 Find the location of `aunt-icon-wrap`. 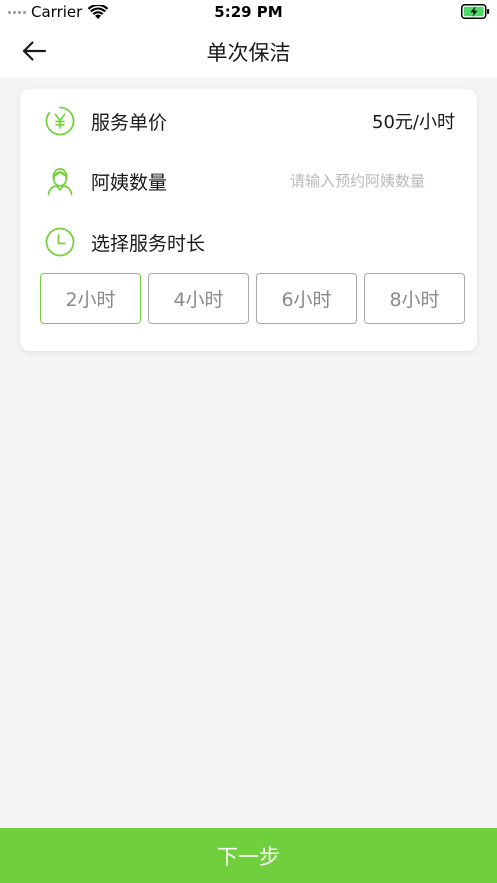

aunt-icon-wrap is located at coordinates (60, 181).